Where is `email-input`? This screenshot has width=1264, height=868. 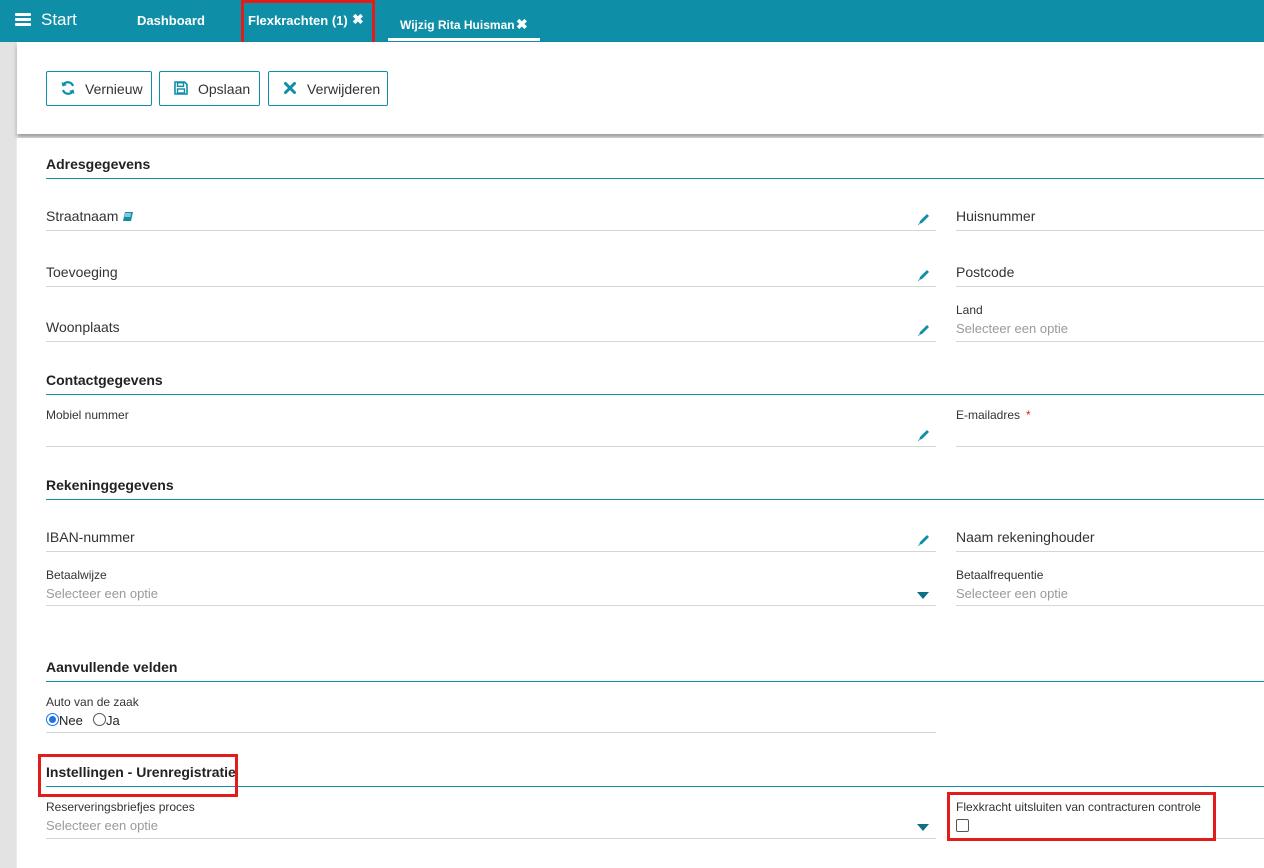 email-input is located at coordinates (1110, 434).